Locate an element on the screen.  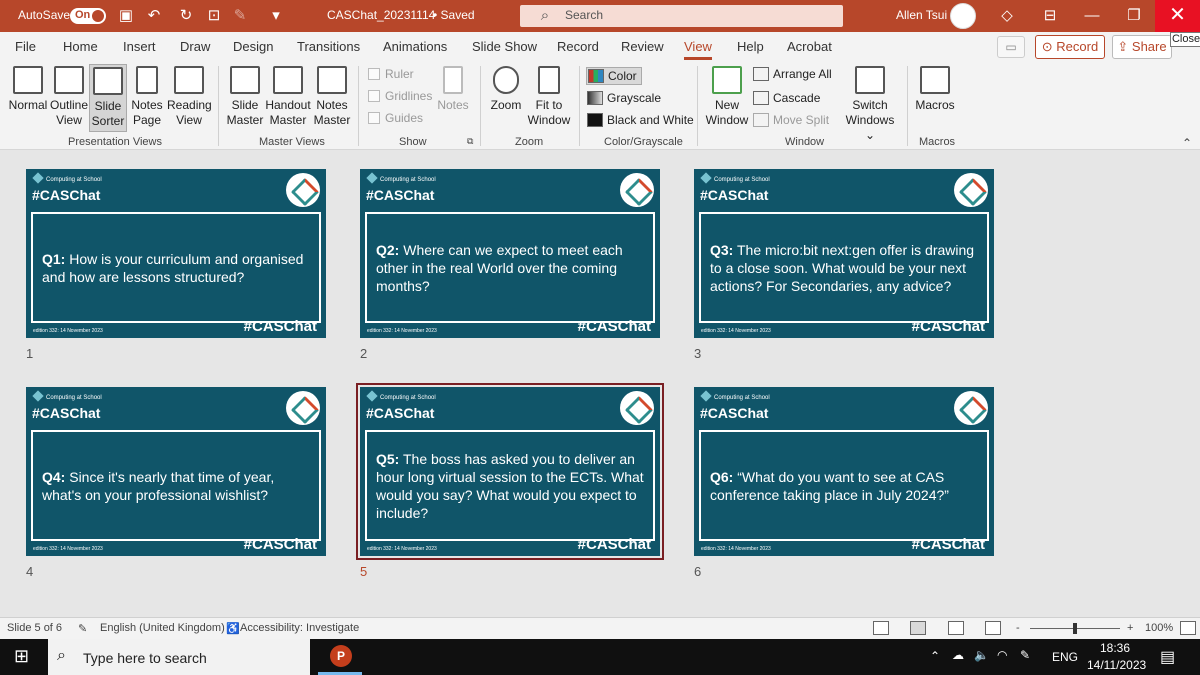
slide-count: Slide 5 of 6 is located at coordinates (34, 628).